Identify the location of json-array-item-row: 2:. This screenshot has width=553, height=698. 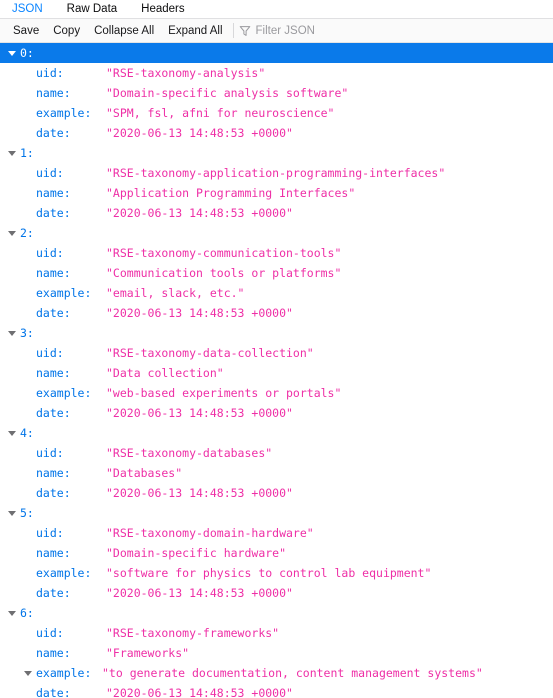
(276, 233).